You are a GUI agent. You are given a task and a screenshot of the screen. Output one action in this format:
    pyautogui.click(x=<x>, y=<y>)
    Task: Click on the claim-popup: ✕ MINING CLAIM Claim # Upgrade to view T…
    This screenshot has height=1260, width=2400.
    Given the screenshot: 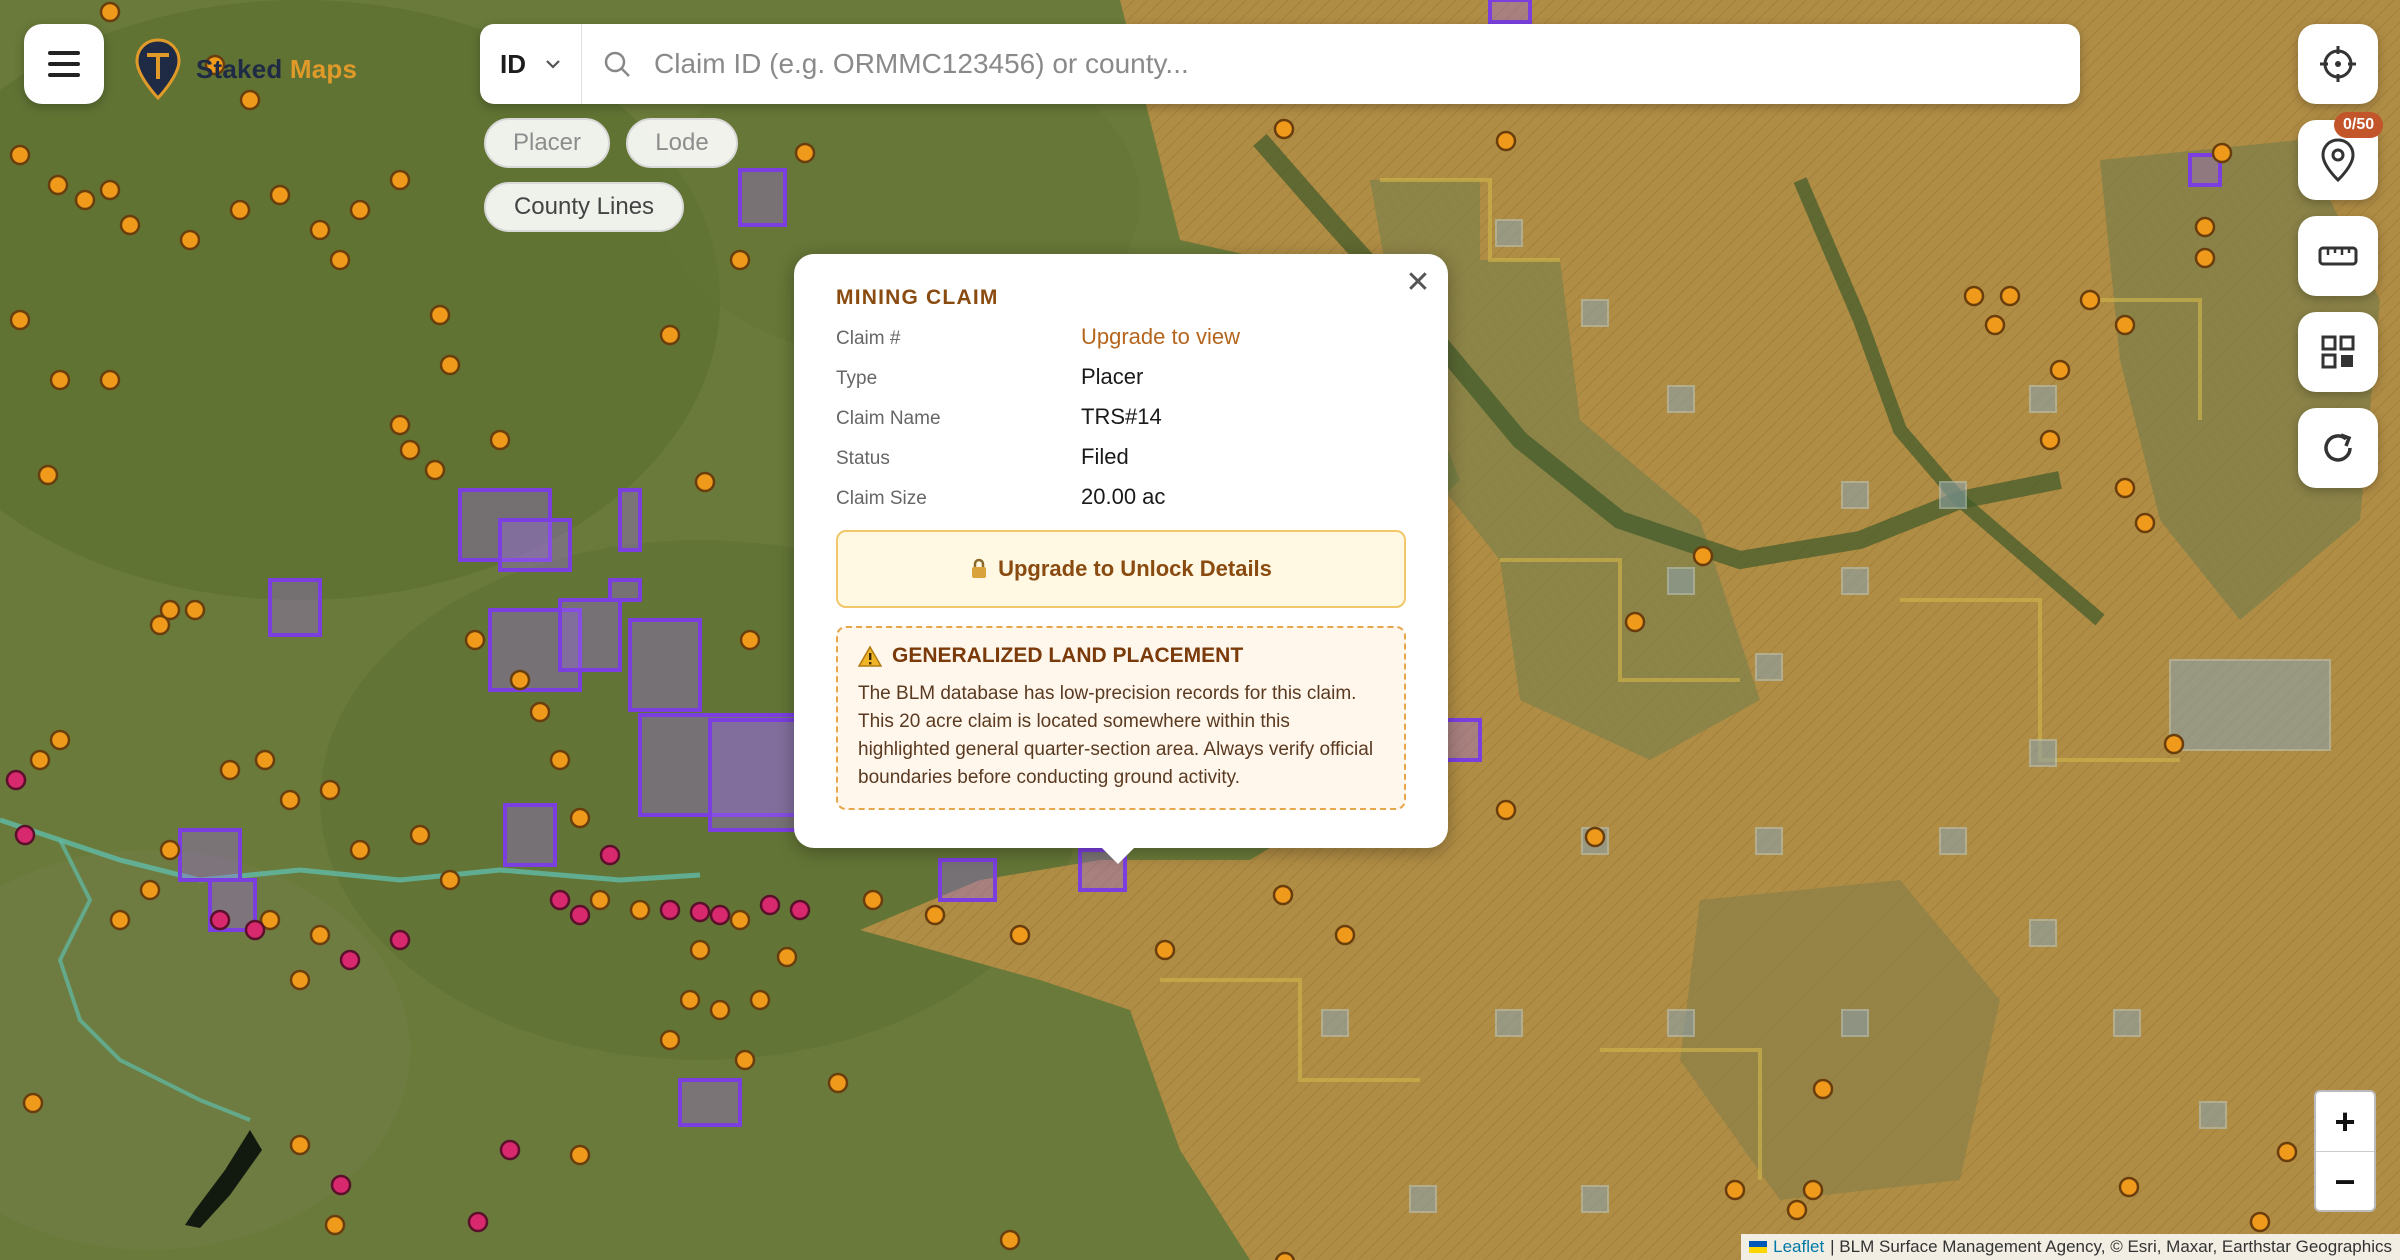 What is the action you would take?
    pyautogui.click(x=1121, y=551)
    